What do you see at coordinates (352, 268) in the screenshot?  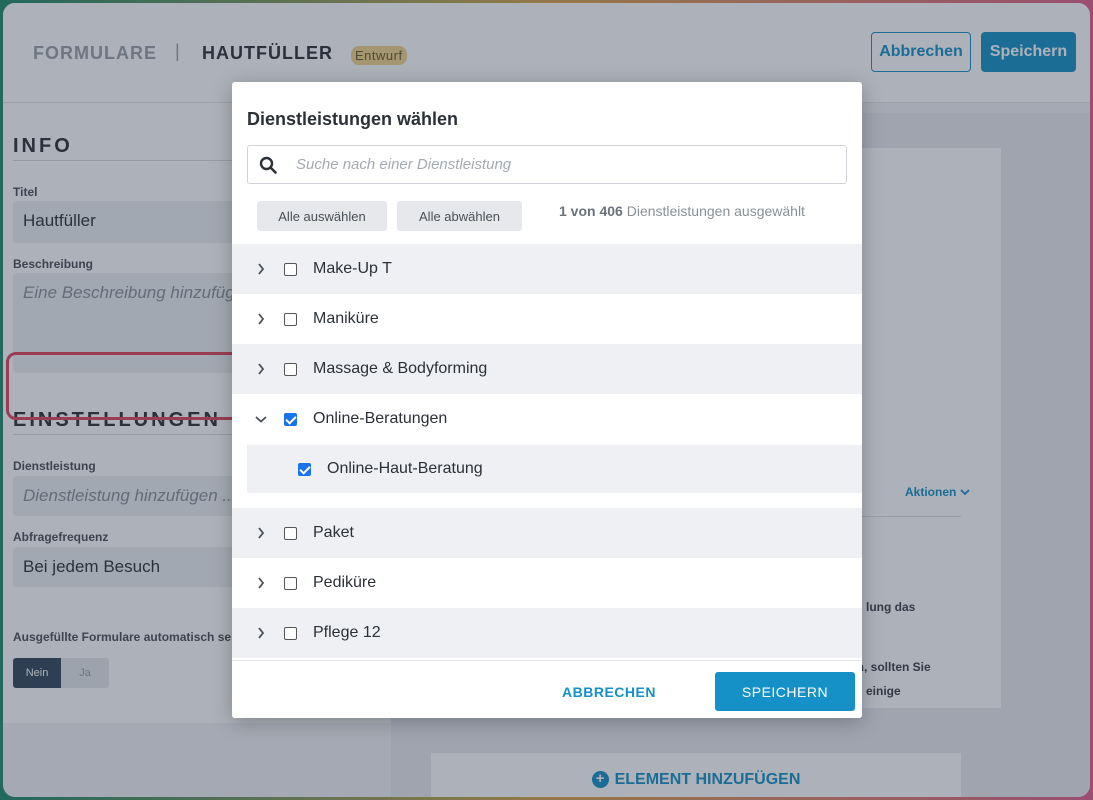 I see `item-label: Make-Up T` at bounding box center [352, 268].